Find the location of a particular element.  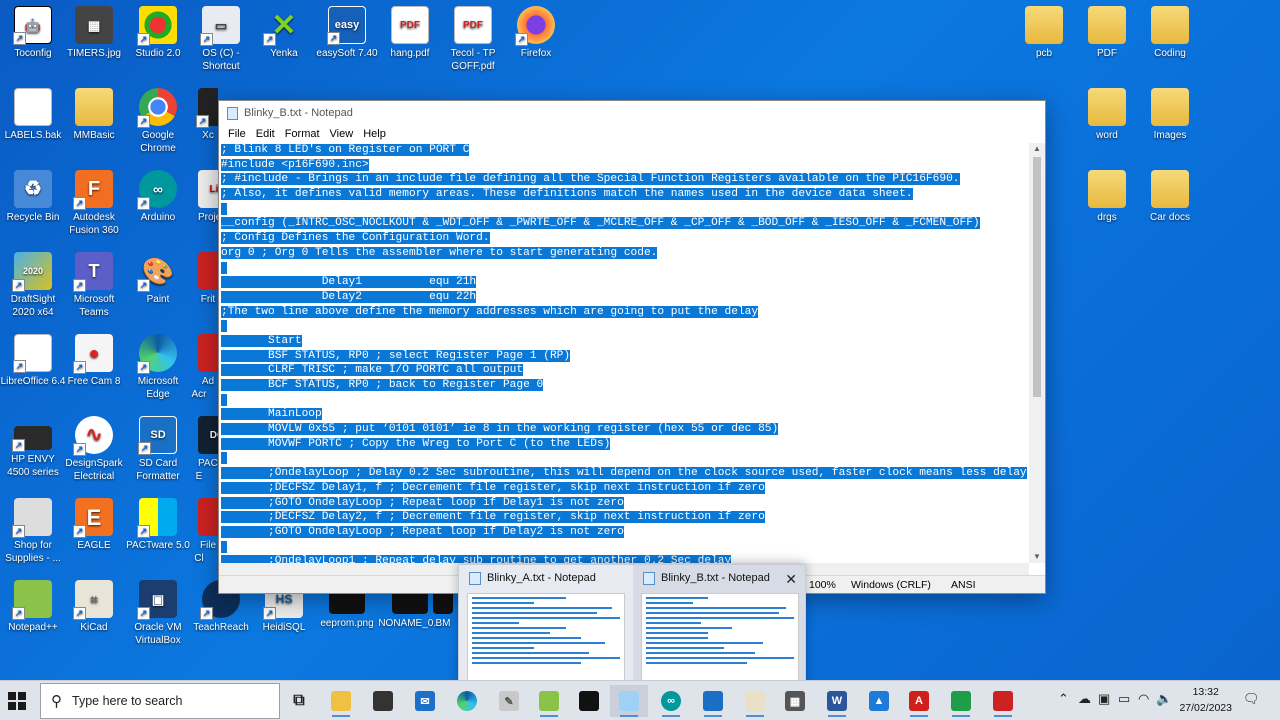

desktop-icon-easysoft: easyeasySoft 7.40 is located at coordinates (347, 33).